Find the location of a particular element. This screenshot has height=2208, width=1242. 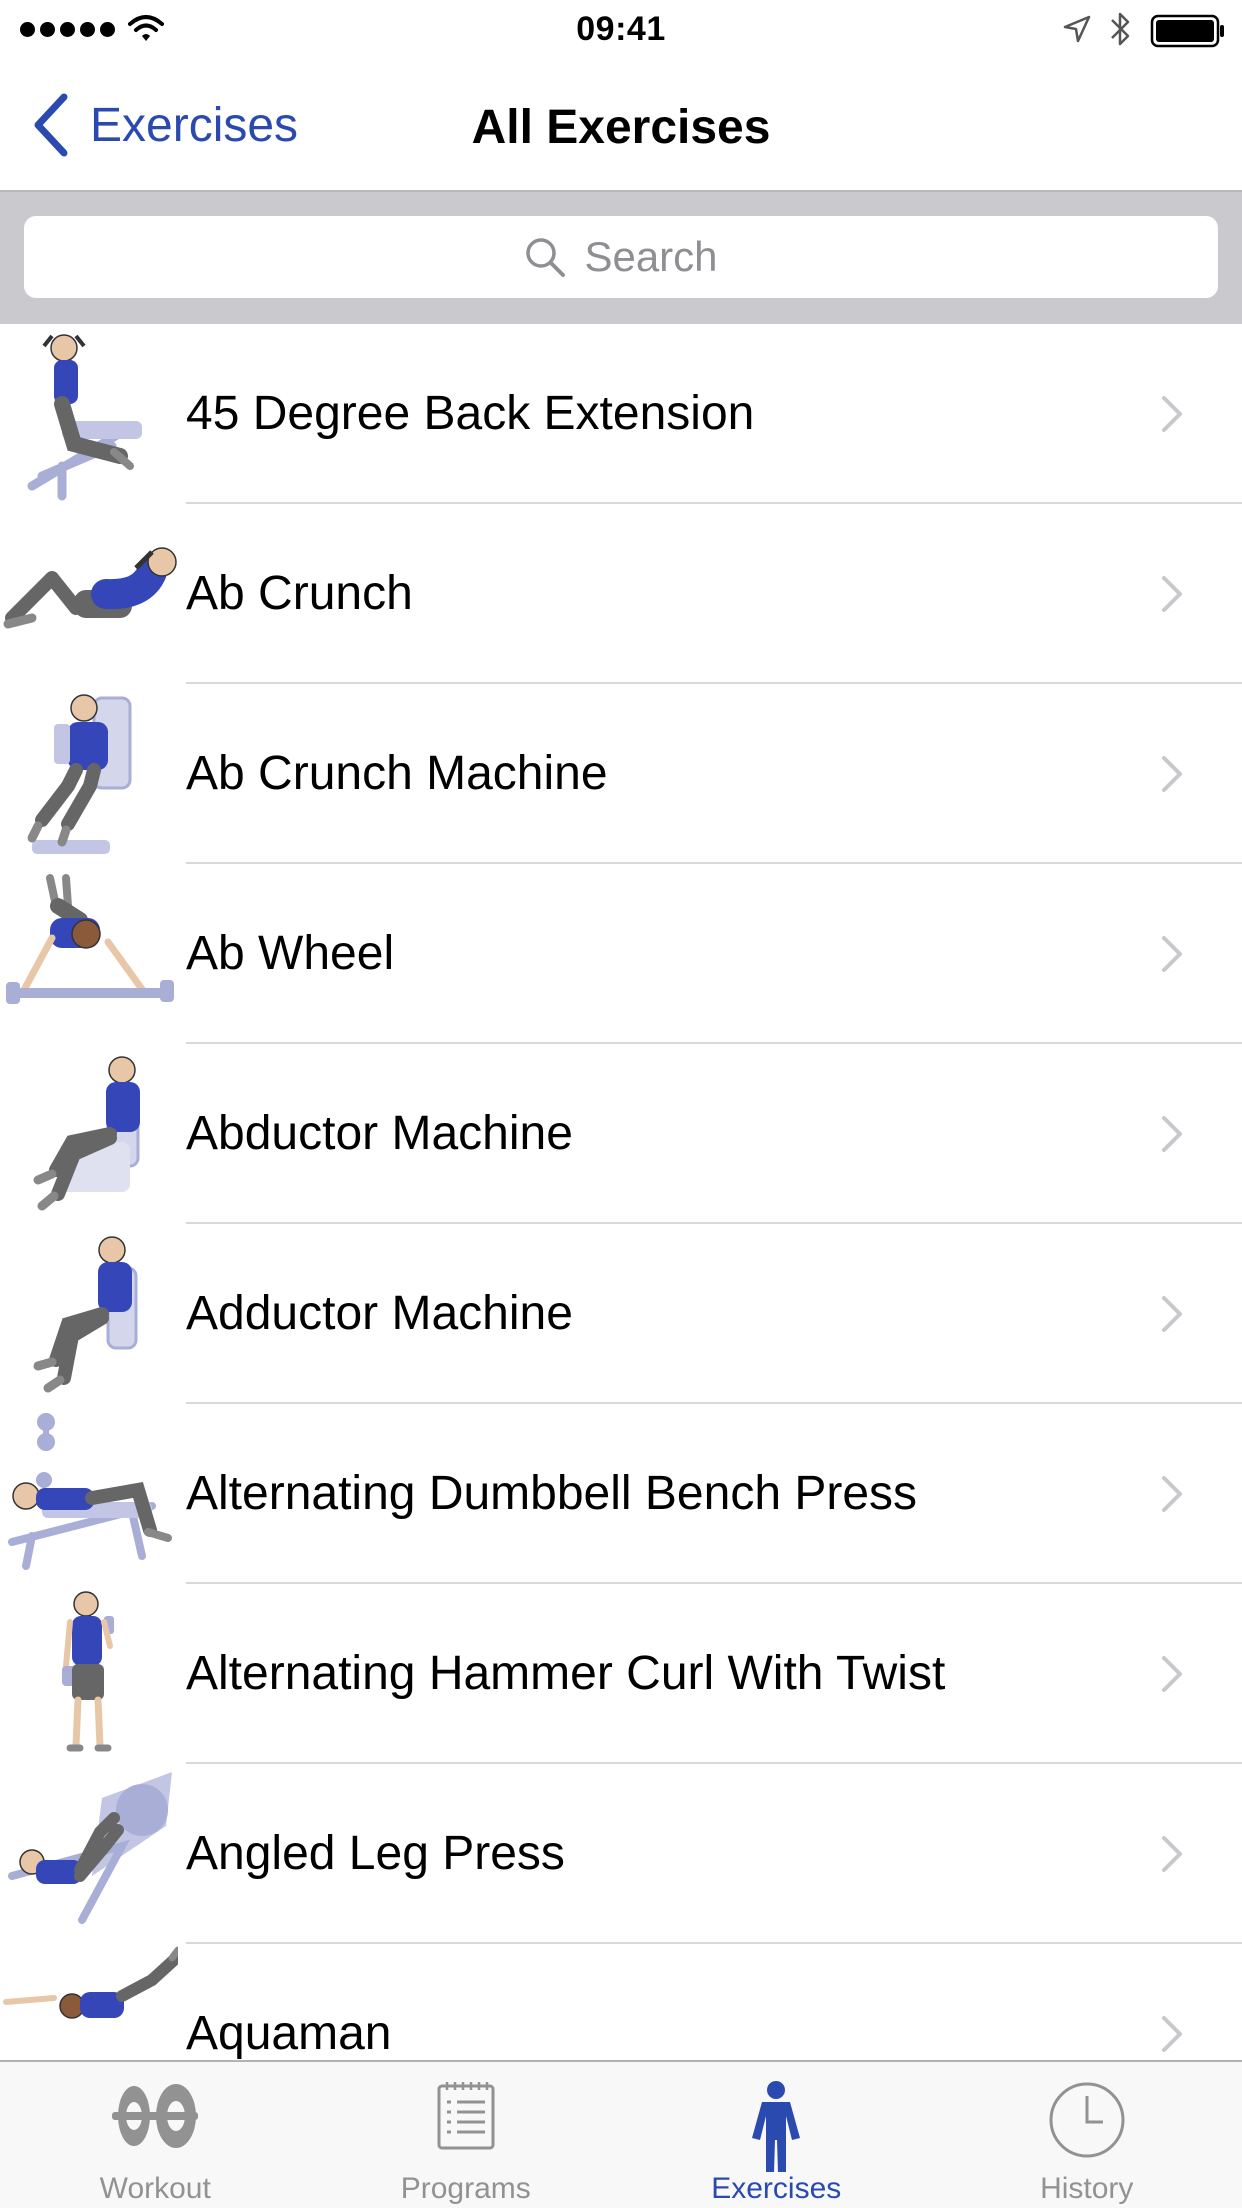

page-title: All Exercises is located at coordinates (621, 127).